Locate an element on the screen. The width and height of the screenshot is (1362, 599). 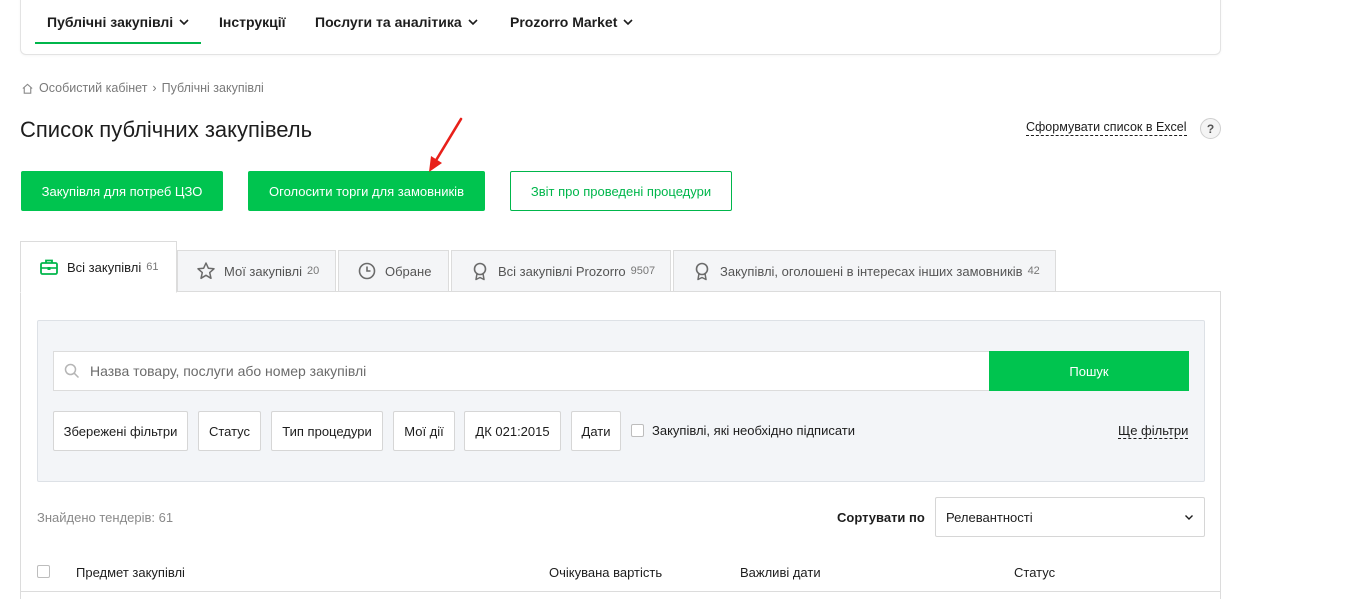
page-title: Список публічних закупівель is located at coordinates (166, 129).